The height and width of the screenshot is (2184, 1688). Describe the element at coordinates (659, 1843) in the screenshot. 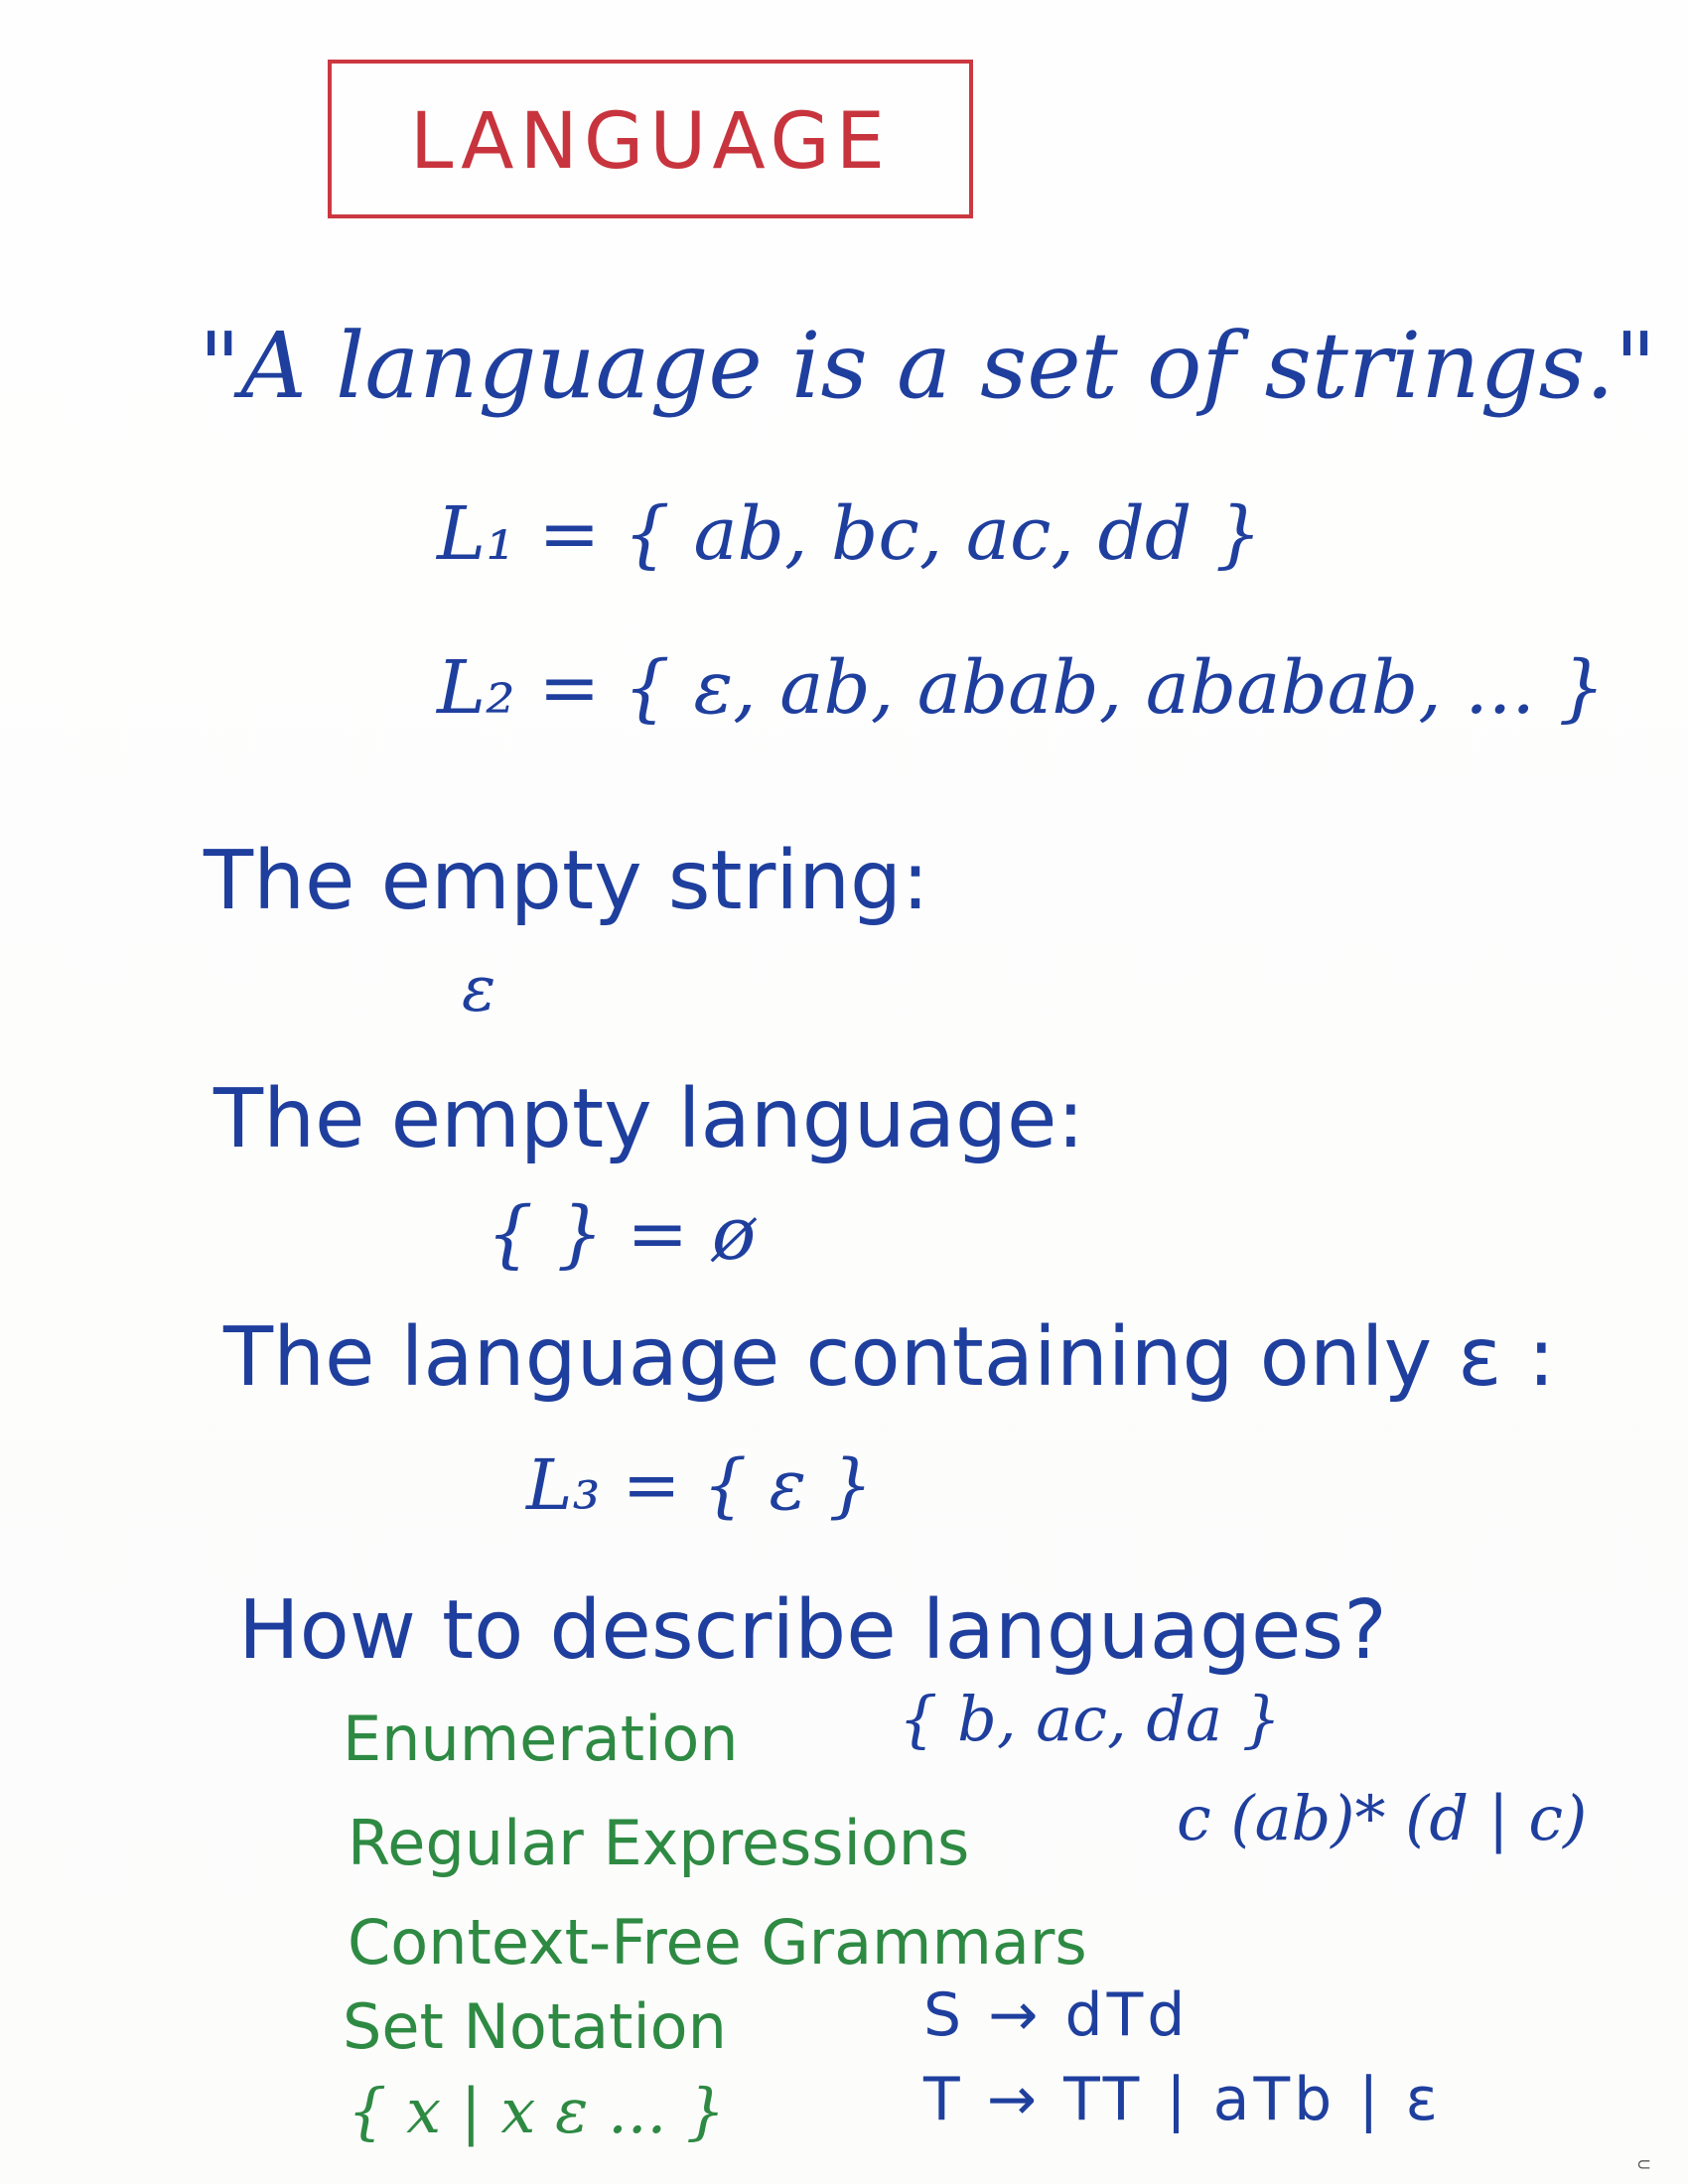

I see `method-regular-expressions: Regular Expressions` at that location.